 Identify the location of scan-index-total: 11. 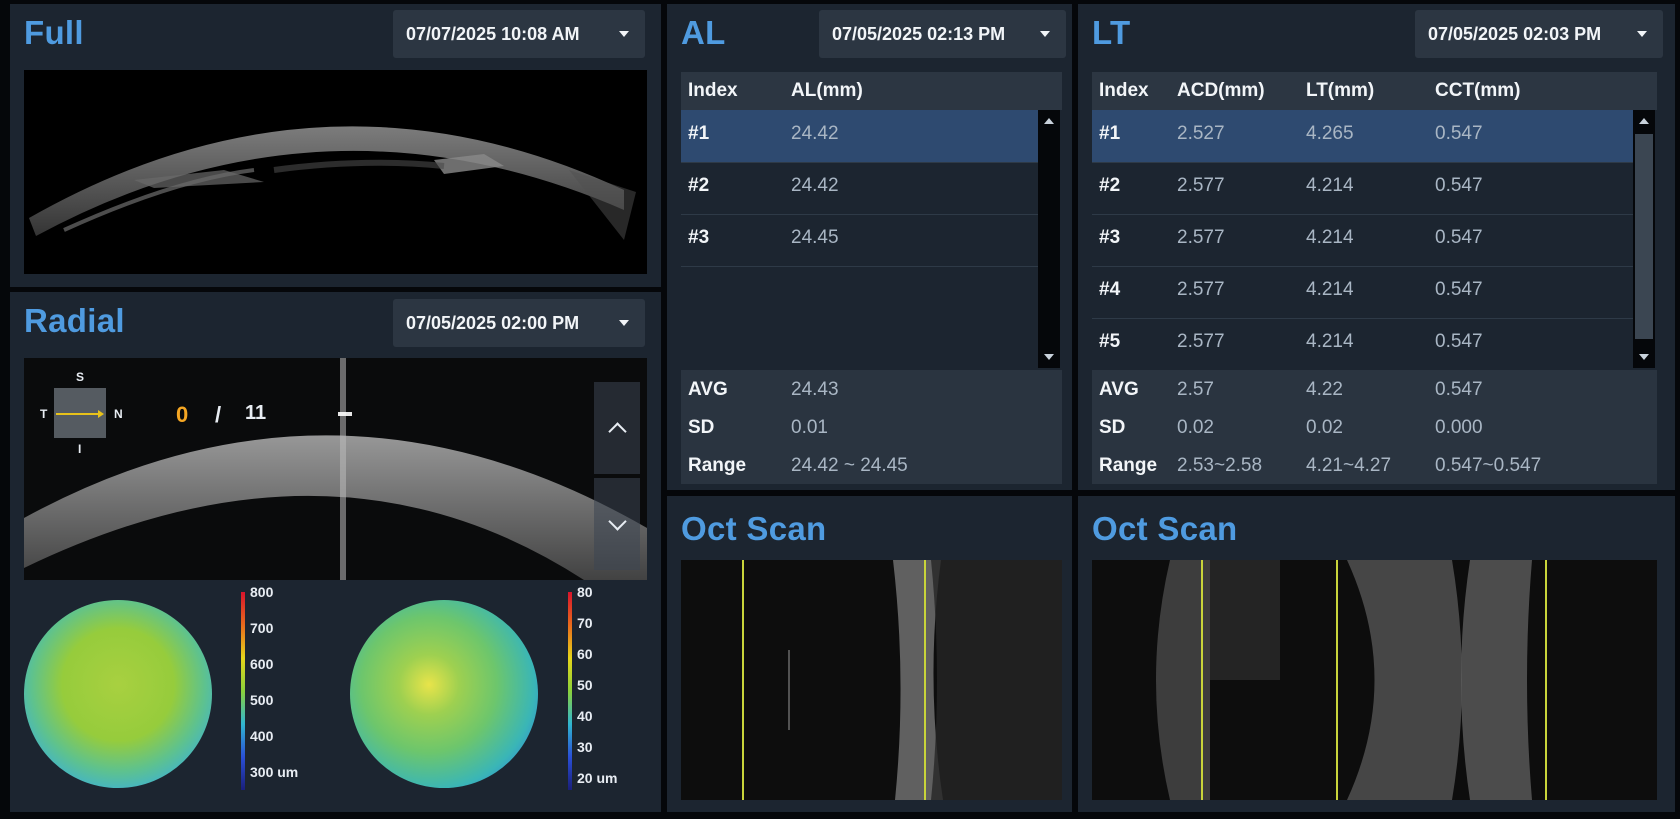
(256, 413).